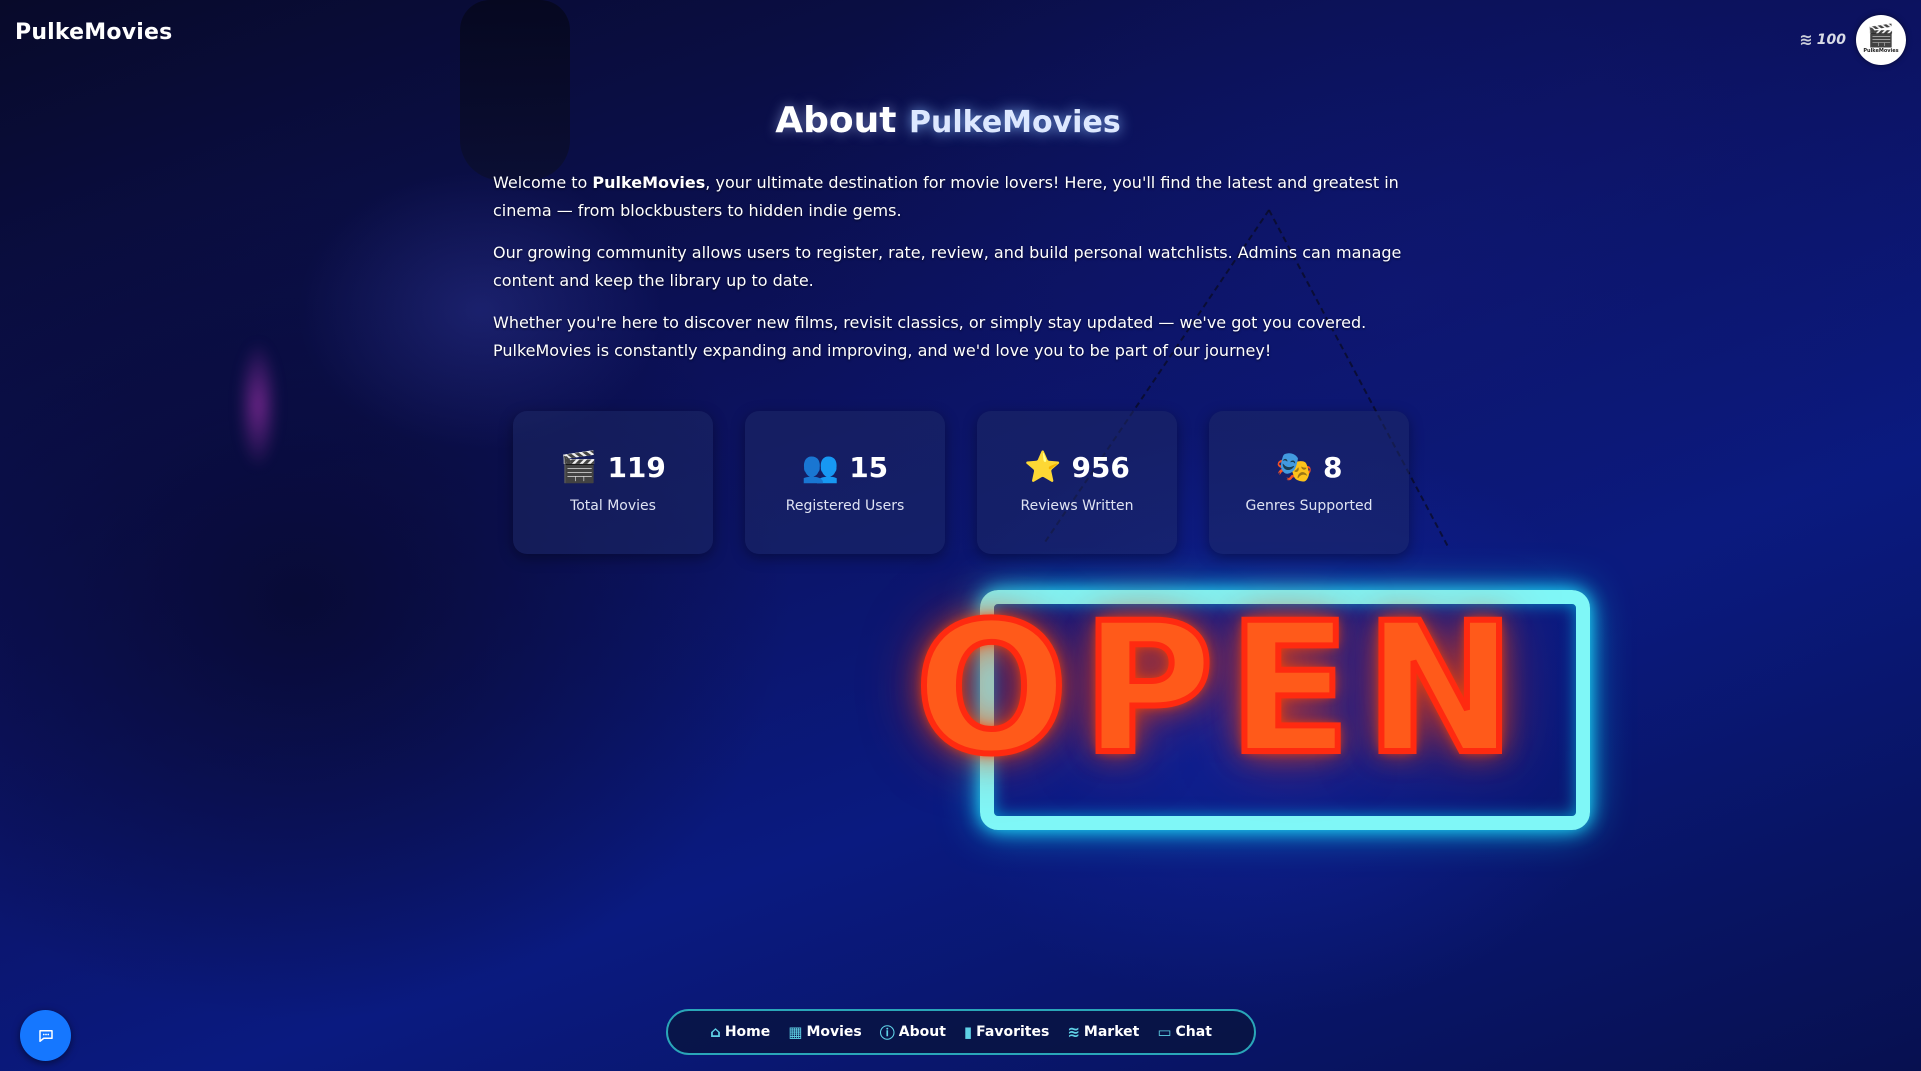 This screenshot has height=1071, width=1921. Describe the element at coordinates (887, 1032) in the screenshot. I see `info-icon: ⓘ` at that location.